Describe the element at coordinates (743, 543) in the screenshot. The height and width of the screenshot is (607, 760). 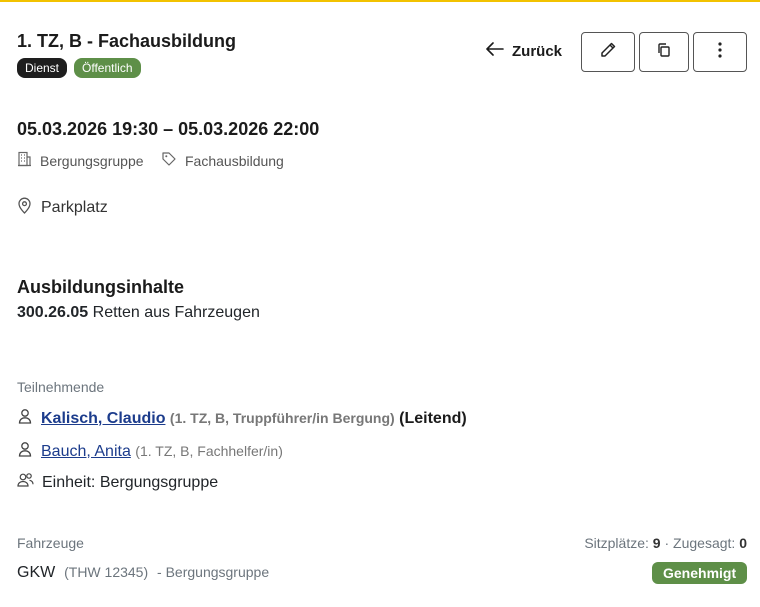
I see `confirmed-value: 0` at that location.